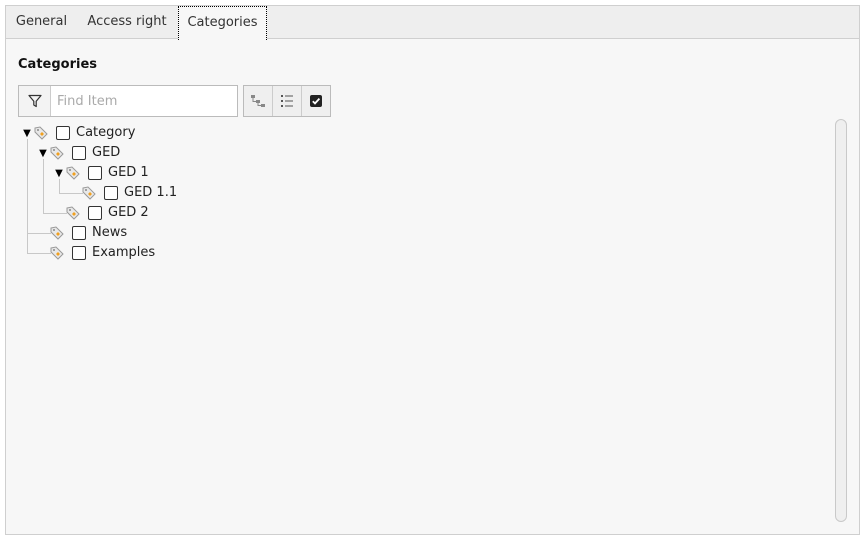 This screenshot has height=541, width=866. I want to click on list-view-icon, so click(287, 101).